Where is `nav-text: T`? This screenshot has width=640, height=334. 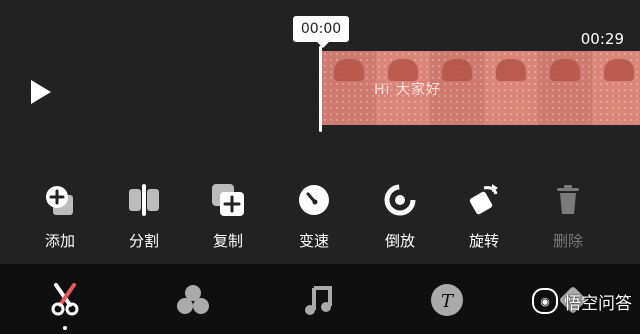
nav-text: T is located at coordinates (447, 300).